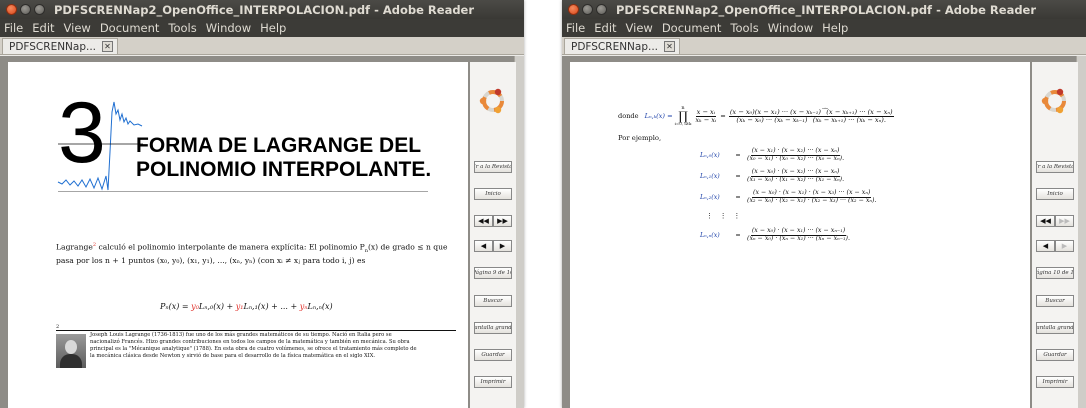 This screenshot has width=1086, height=408. Describe the element at coordinates (256, 330) in the screenshot. I see `footnote-rule` at that location.